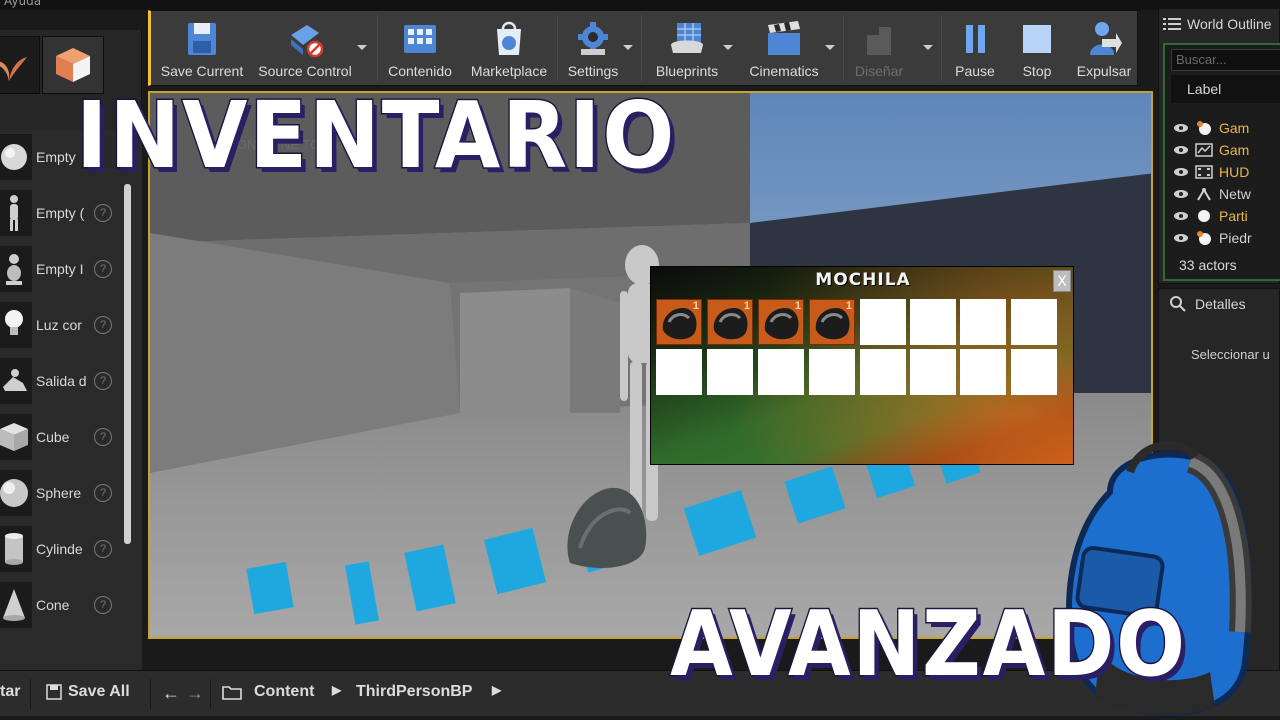 The image size is (1280, 720). Describe the element at coordinates (1235, 194) in the screenshot. I see `outliner-row-label: Netw` at that location.